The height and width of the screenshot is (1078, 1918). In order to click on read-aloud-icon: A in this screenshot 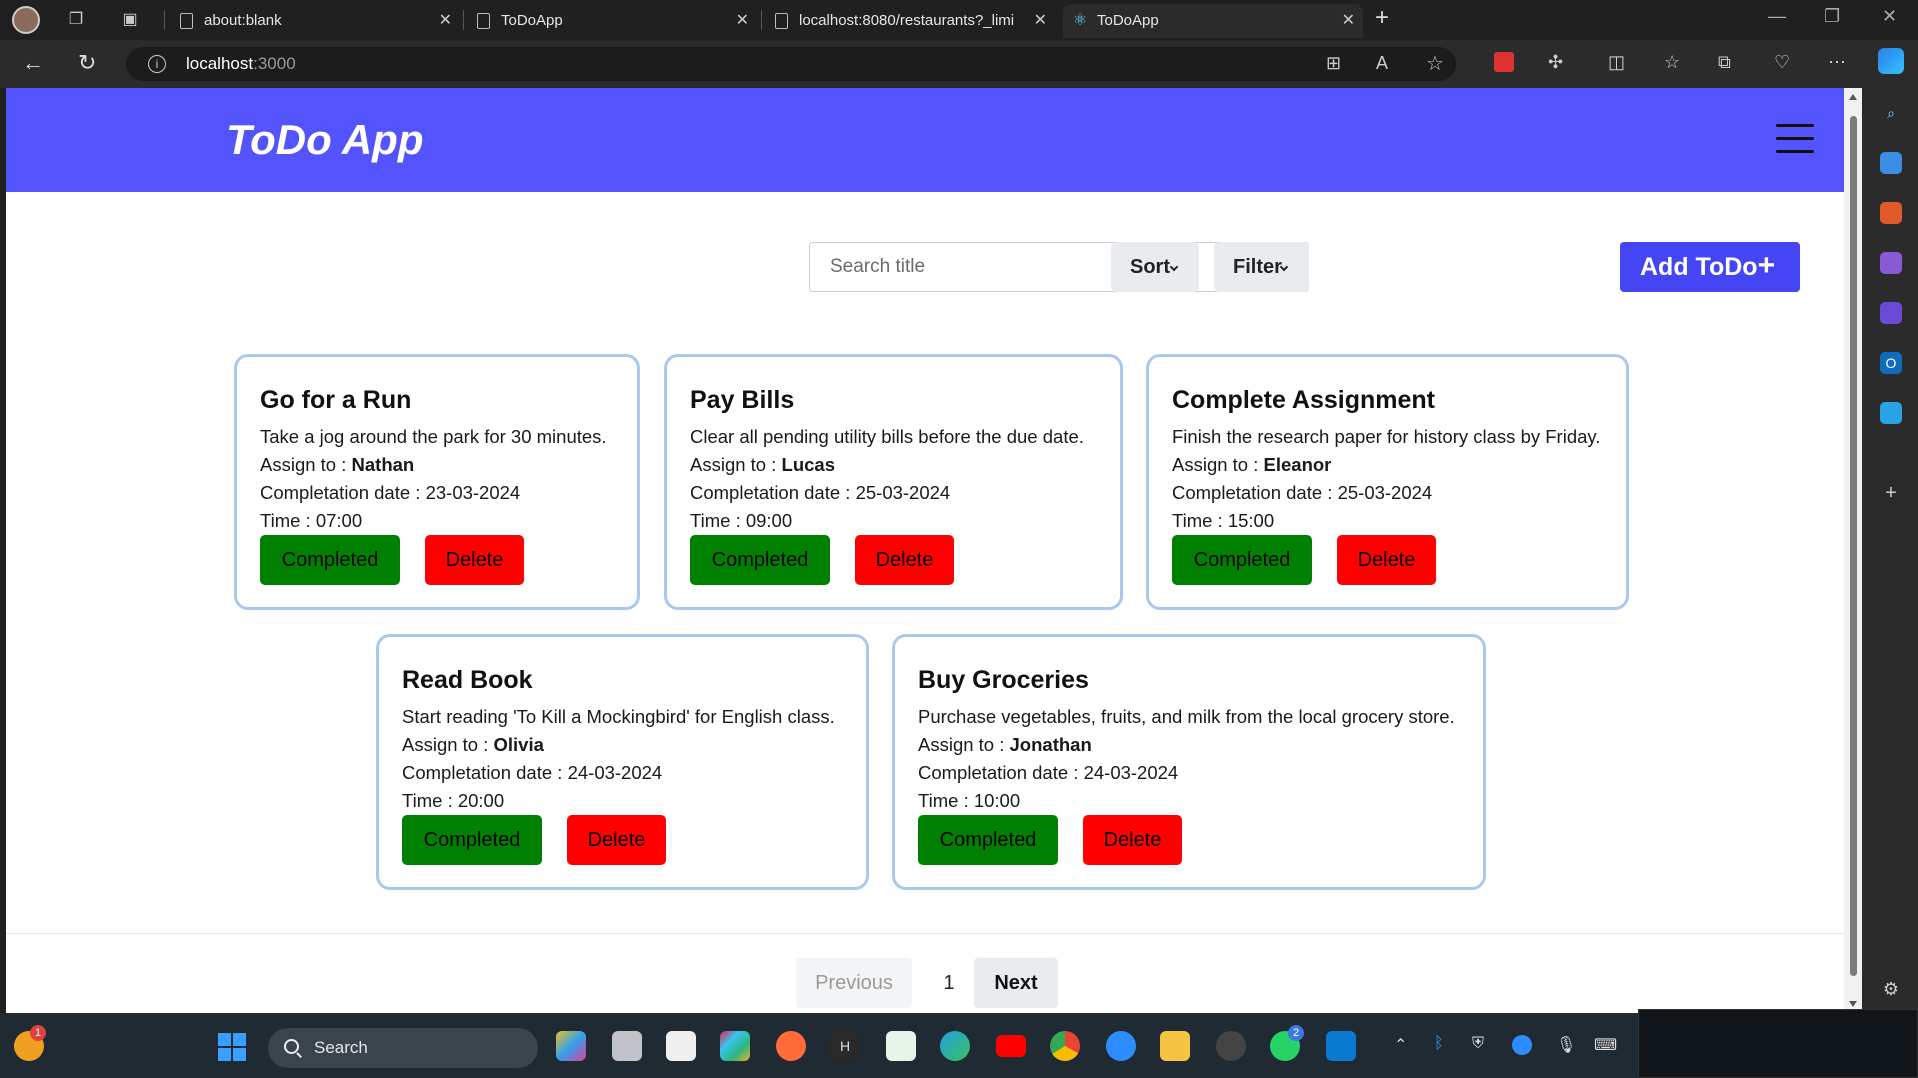, I will do `click(1382, 63)`.